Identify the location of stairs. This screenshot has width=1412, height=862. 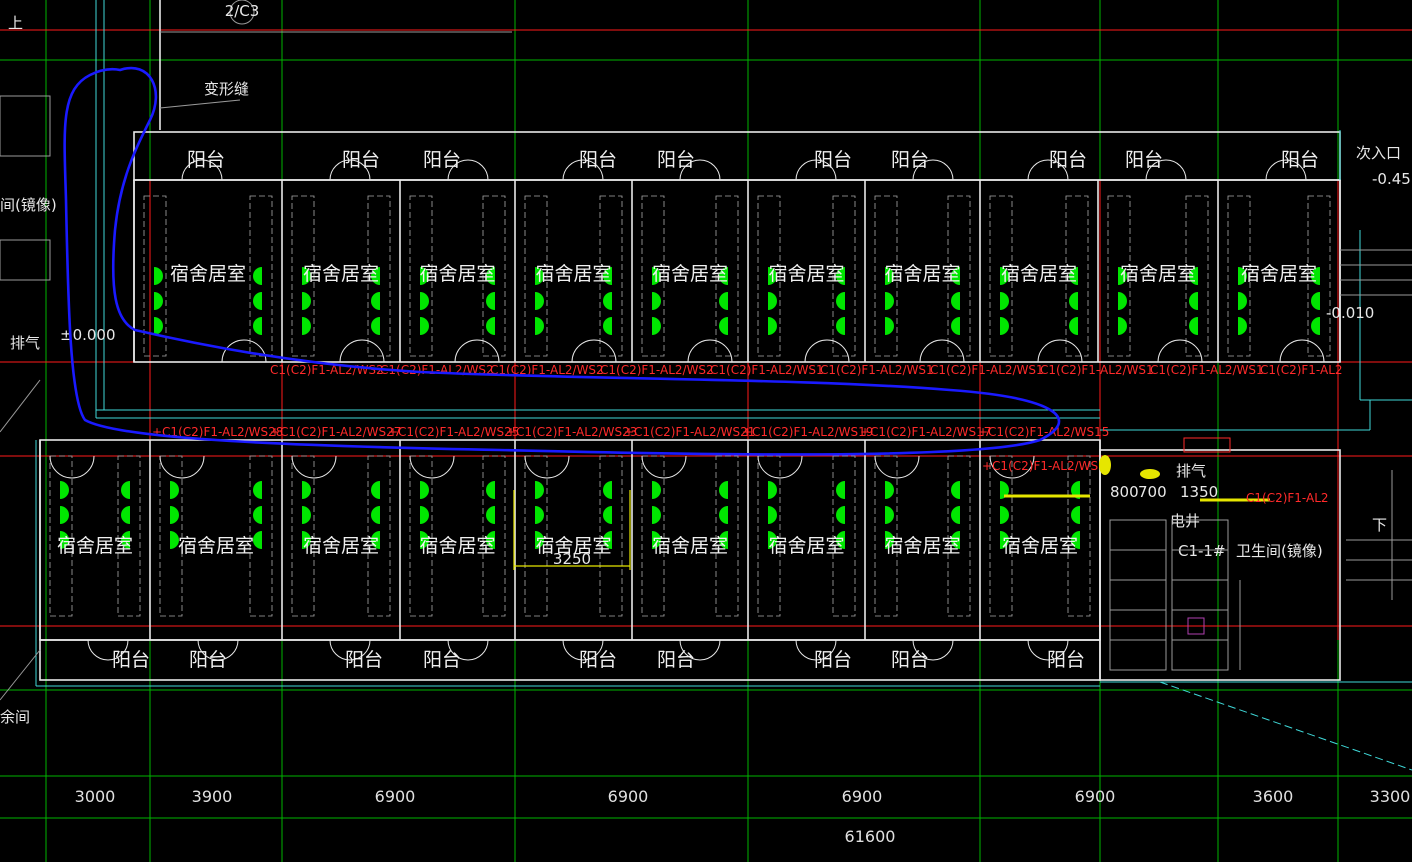
(1376, 424).